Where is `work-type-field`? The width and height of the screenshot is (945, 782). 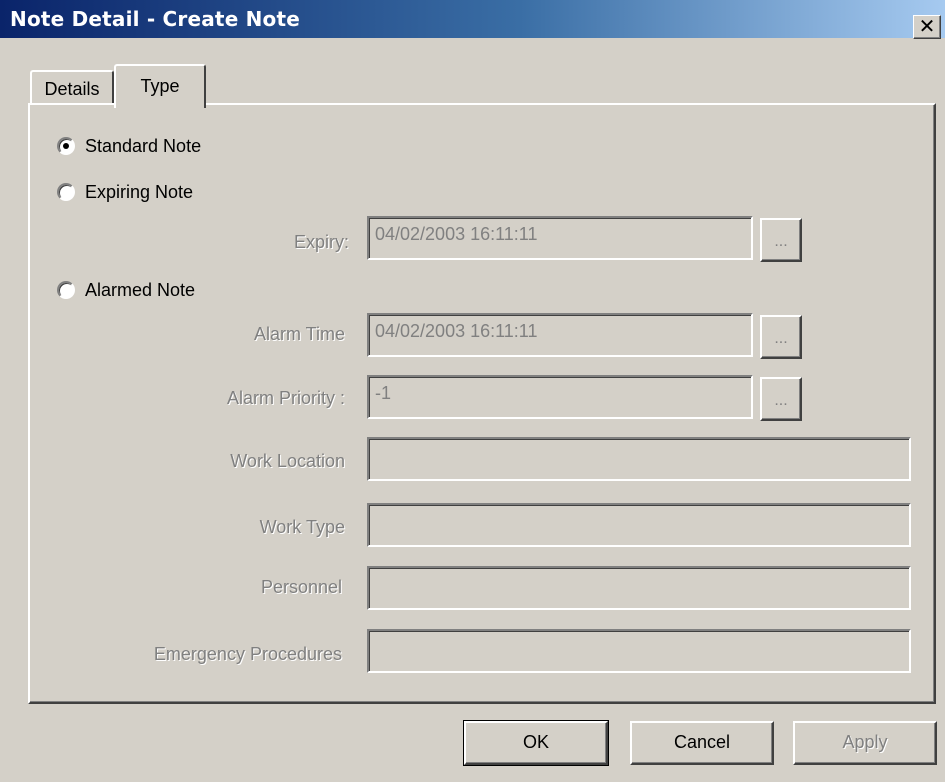 work-type-field is located at coordinates (639, 525).